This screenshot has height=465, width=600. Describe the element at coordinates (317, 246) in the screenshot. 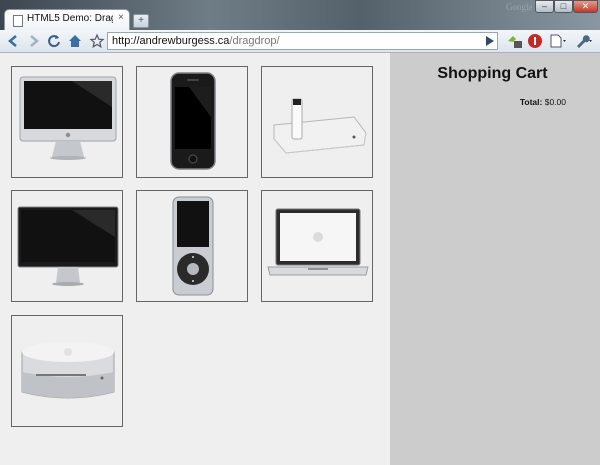

I see `product-macbook` at that location.